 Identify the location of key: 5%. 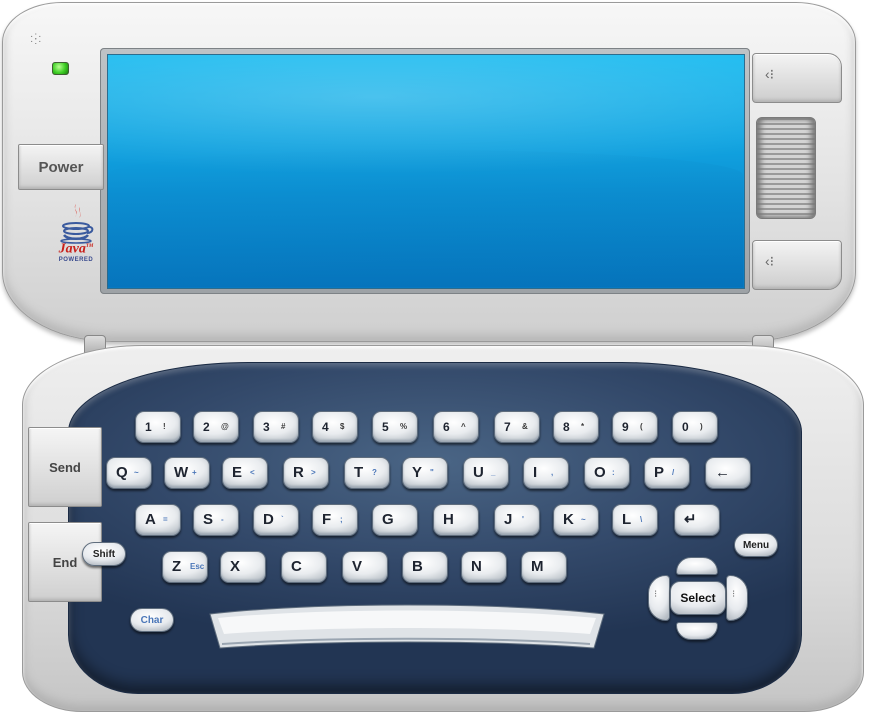
(395, 427).